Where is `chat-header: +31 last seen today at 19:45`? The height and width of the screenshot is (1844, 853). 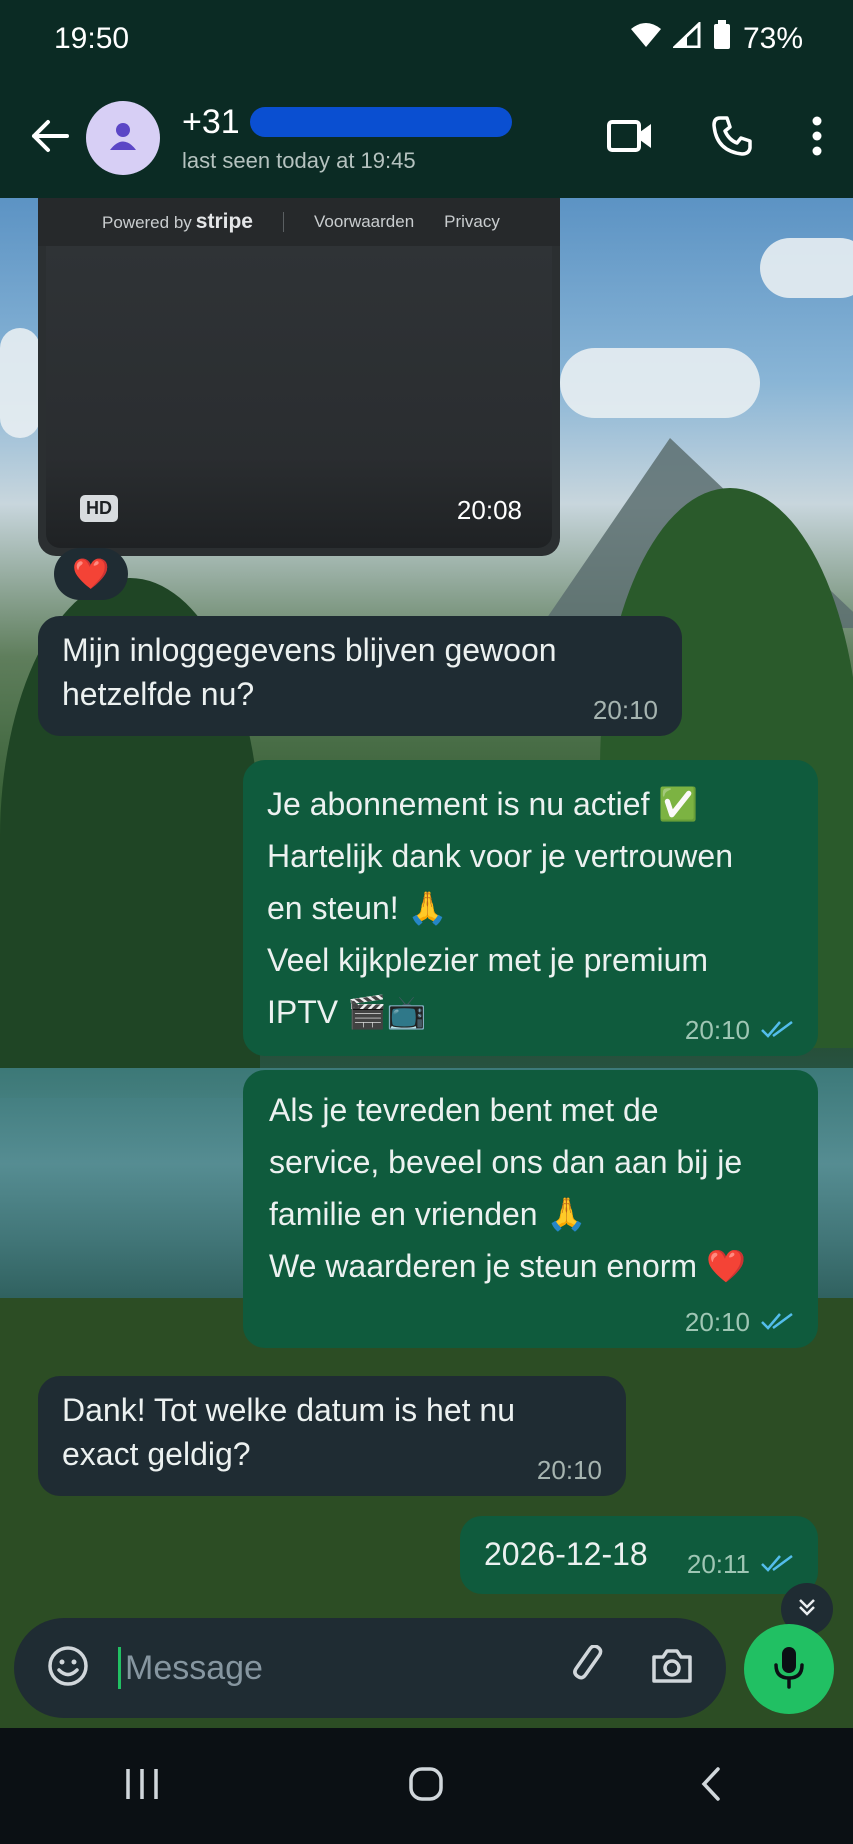
chat-header: +31 last seen today at 19:45 is located at coordinates (426, 138).